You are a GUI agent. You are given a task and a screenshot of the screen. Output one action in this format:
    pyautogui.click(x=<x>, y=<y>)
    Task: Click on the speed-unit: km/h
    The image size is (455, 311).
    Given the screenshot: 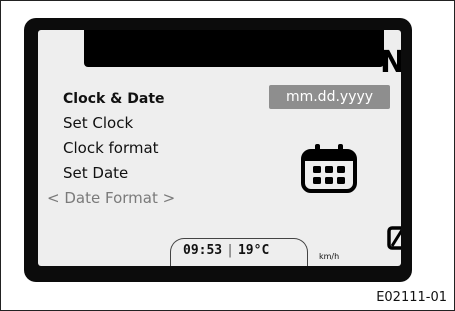 What is the action you would take?
    pyautogui.click(x=329, y=256)
    